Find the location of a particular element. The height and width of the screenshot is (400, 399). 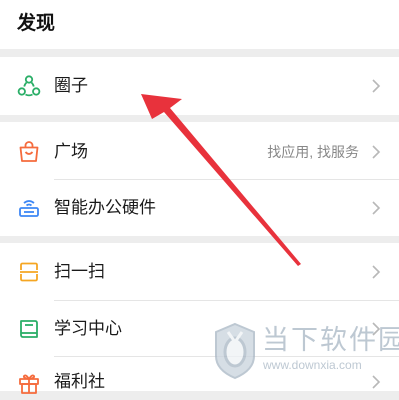

group-circles: 圈子 is located at coordinates (199, 86).